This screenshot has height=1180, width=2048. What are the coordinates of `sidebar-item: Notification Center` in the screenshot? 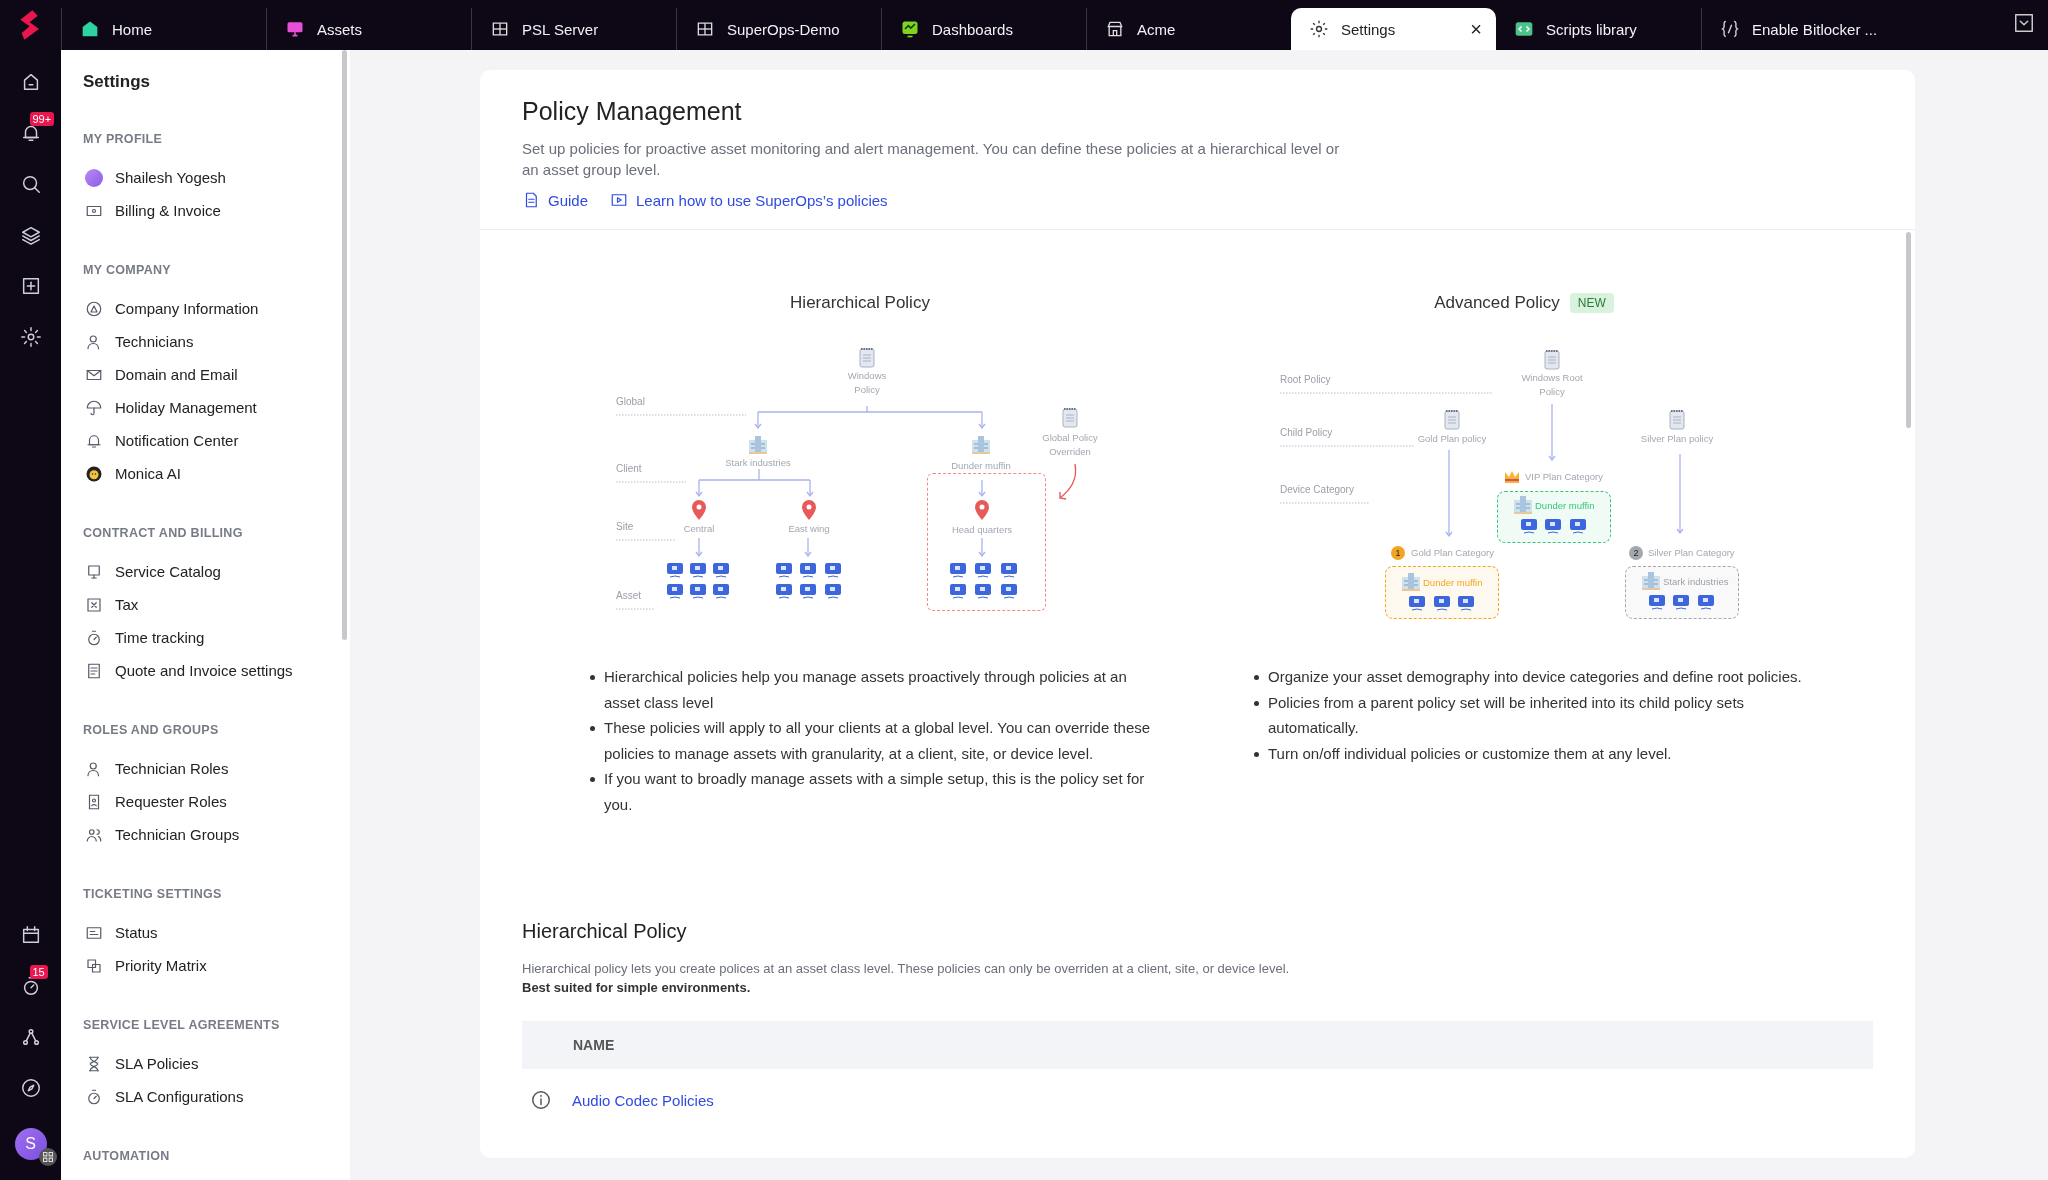 It's located at (216, 440).